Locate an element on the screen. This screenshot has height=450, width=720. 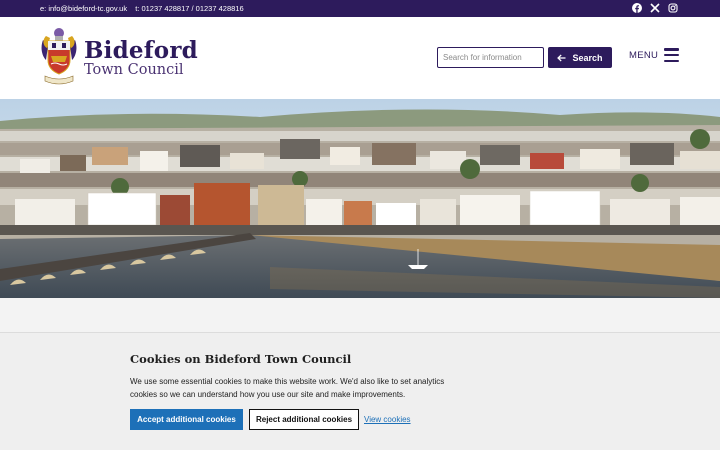
brand-subtitle: Town Council is located at coordinates (134, 70).